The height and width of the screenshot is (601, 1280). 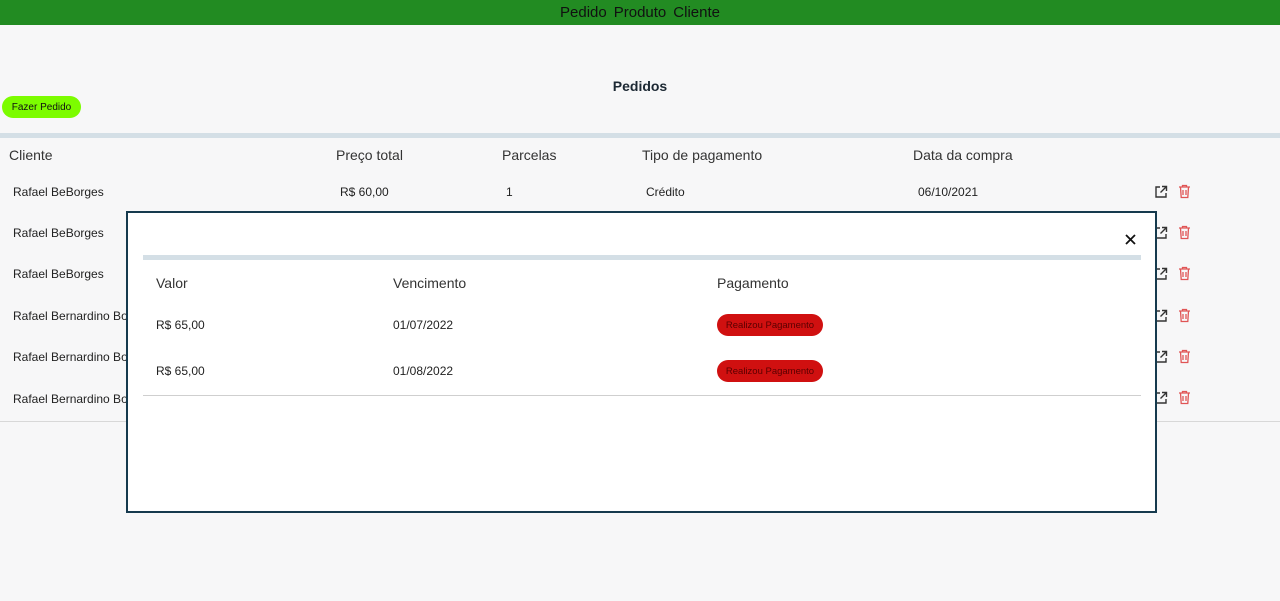 I want to click on installment-1-valor: R$ 65,00, so click(x=180, y=325).